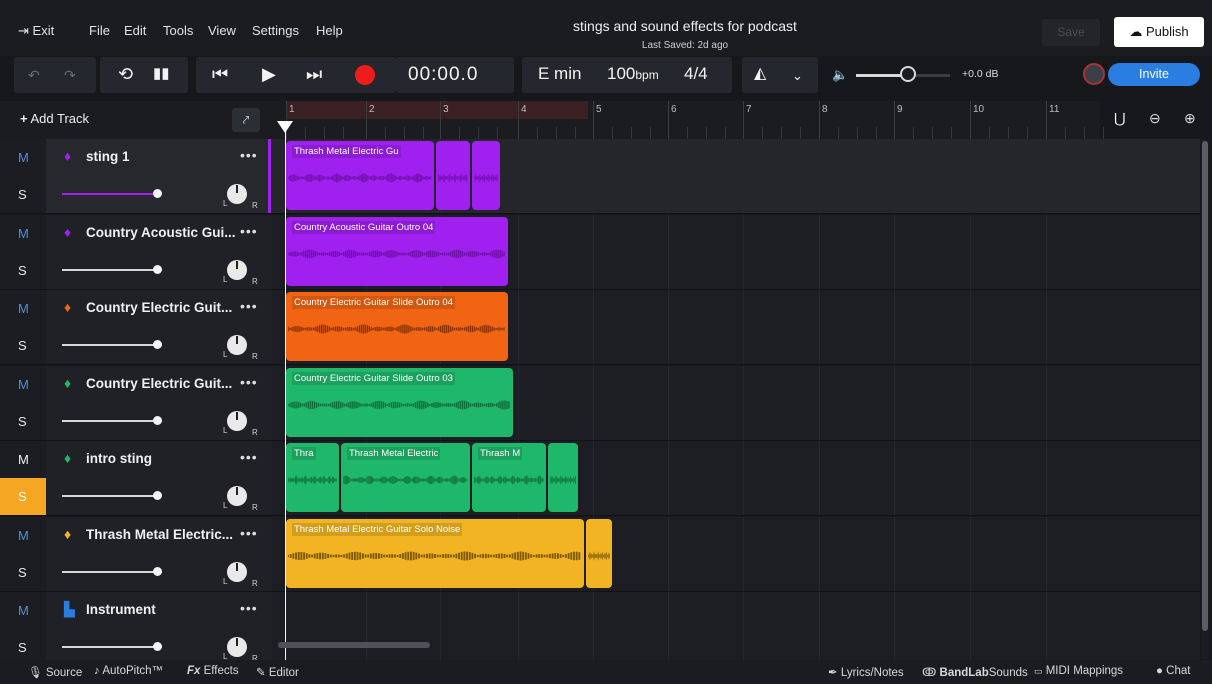  I want to click on timeline-ruler: 1 2 3 4 5 6 7 8 9 10 11, so click(688, 120).